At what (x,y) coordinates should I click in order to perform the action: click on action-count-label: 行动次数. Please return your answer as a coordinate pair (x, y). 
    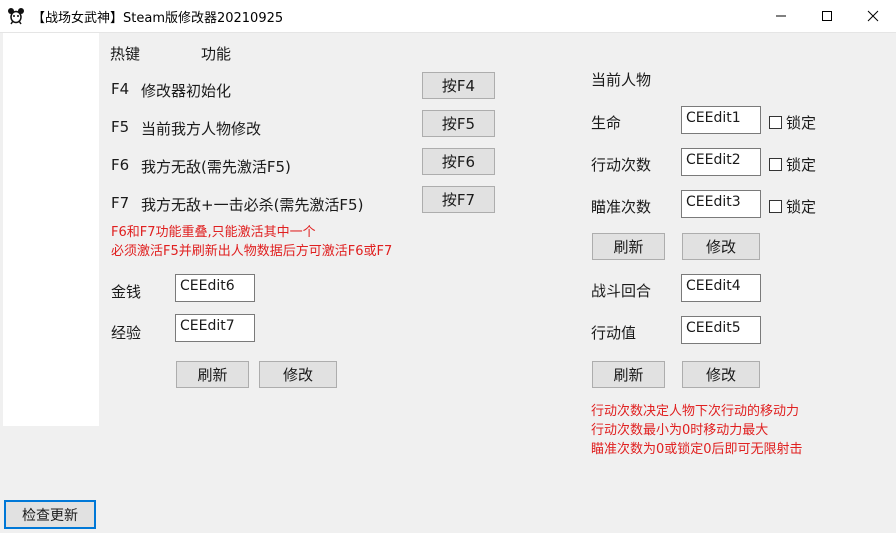
    Looking at the image, I should click on (621, 165).